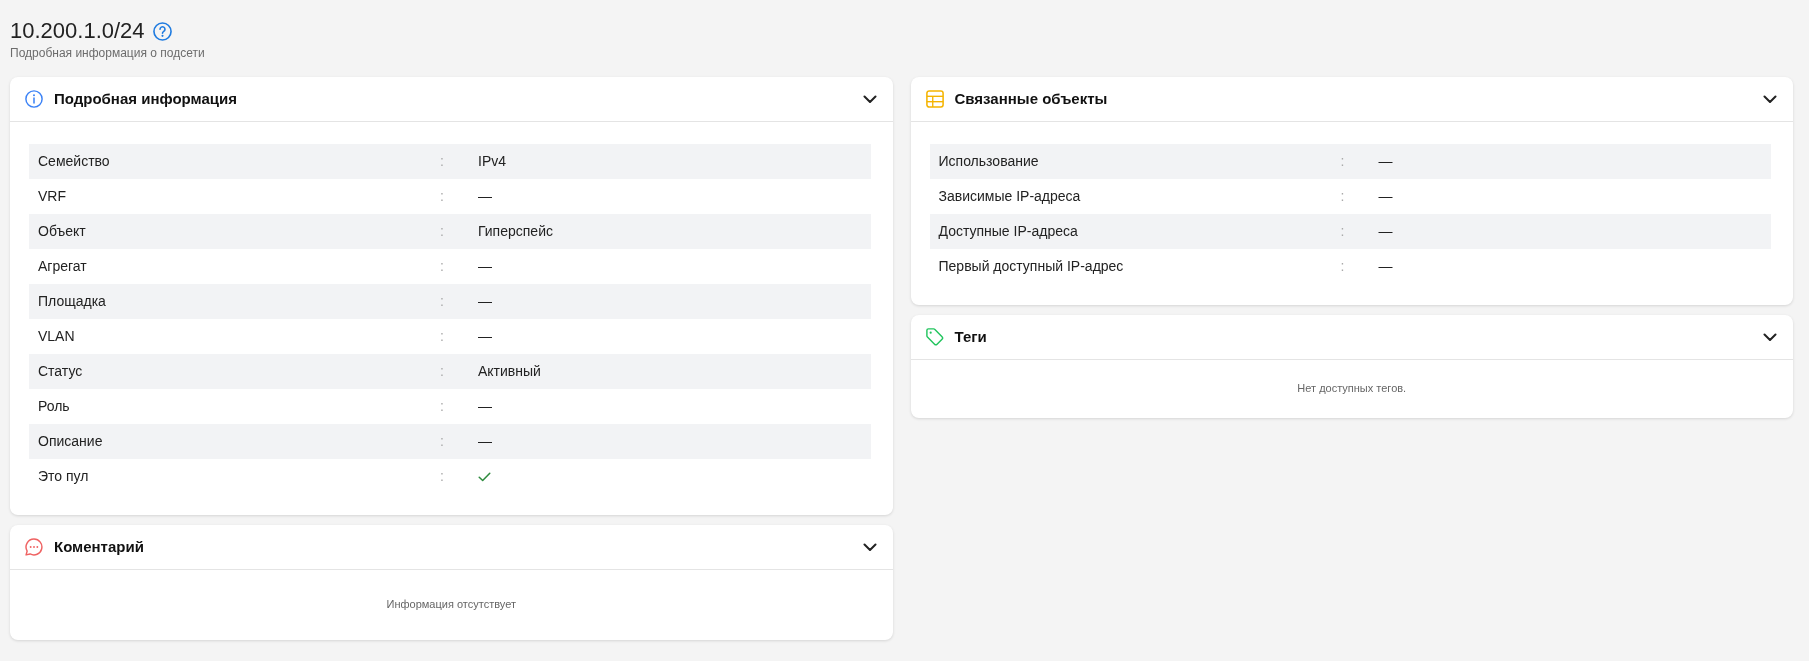 This screenshot has width=1809, height=661. What do you see at coordinates (1352, 388) in the screenshot?
I see `empty-message: Нет доступных тегов.` at bounding box center [1352, 388].